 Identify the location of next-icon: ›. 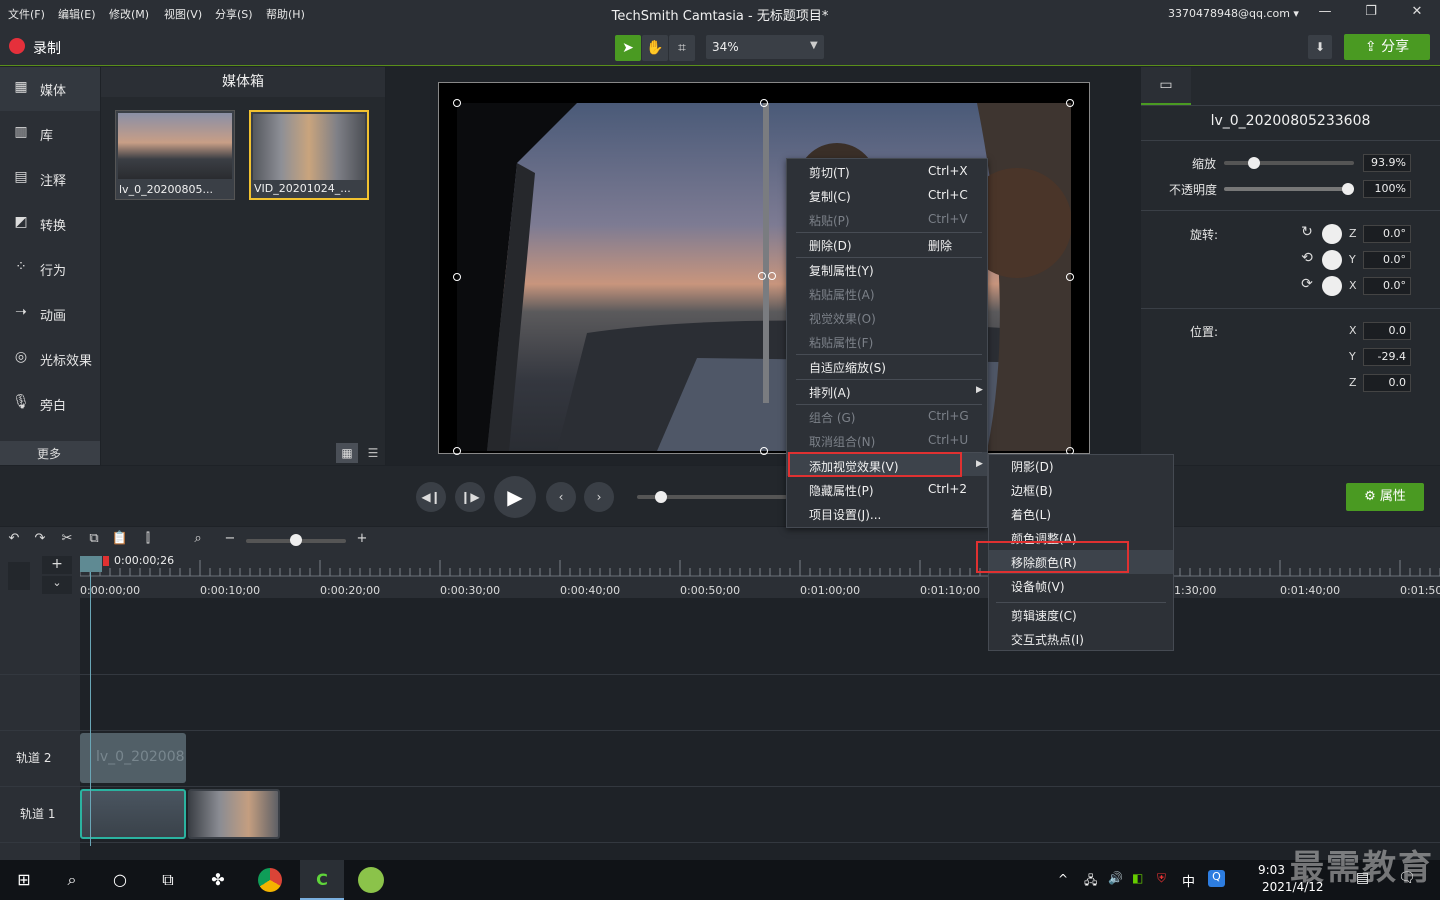
(599, 497).